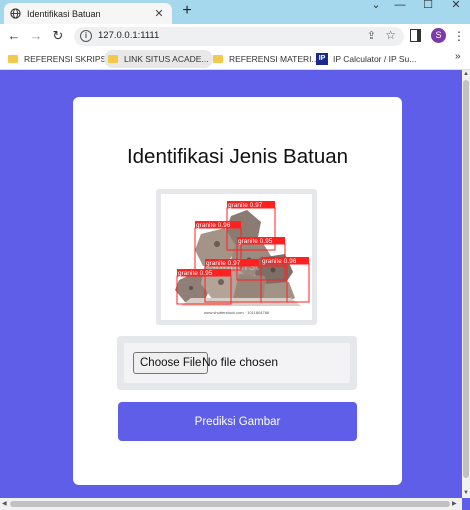  I want to click on file-upload-box: Choose File No file chosen, so click(237, 363).